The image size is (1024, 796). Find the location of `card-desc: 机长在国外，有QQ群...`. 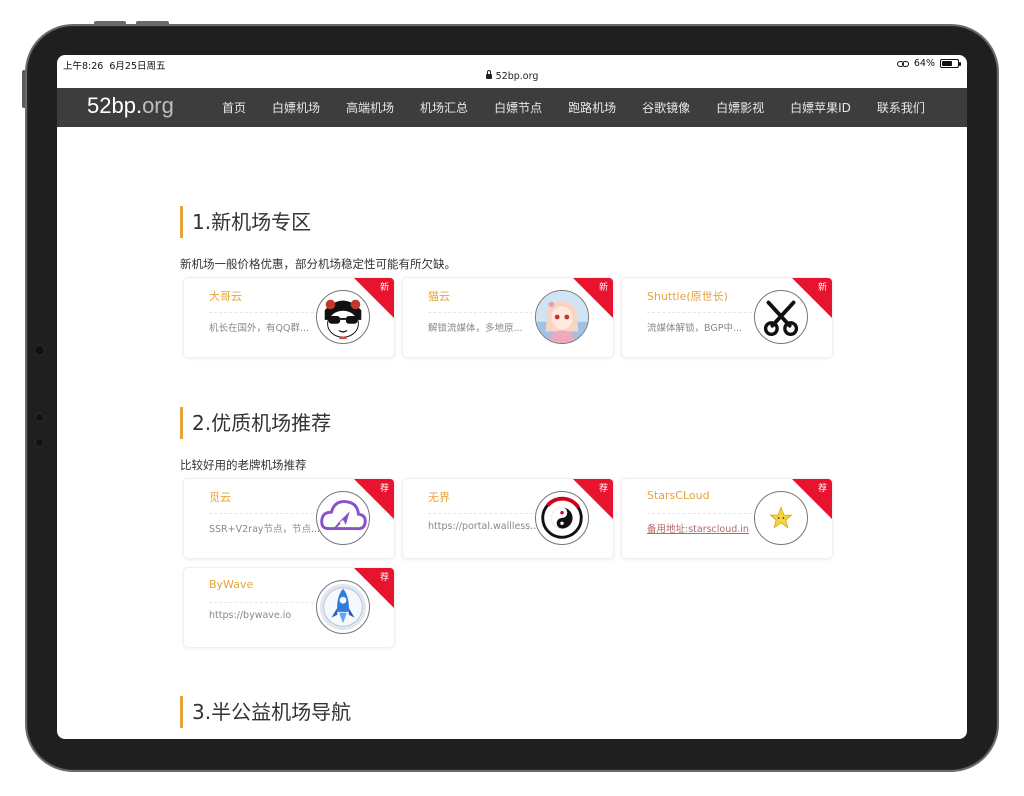

card-desc: 机长在国外，有QQ群... is located at coordinates (259, 328).